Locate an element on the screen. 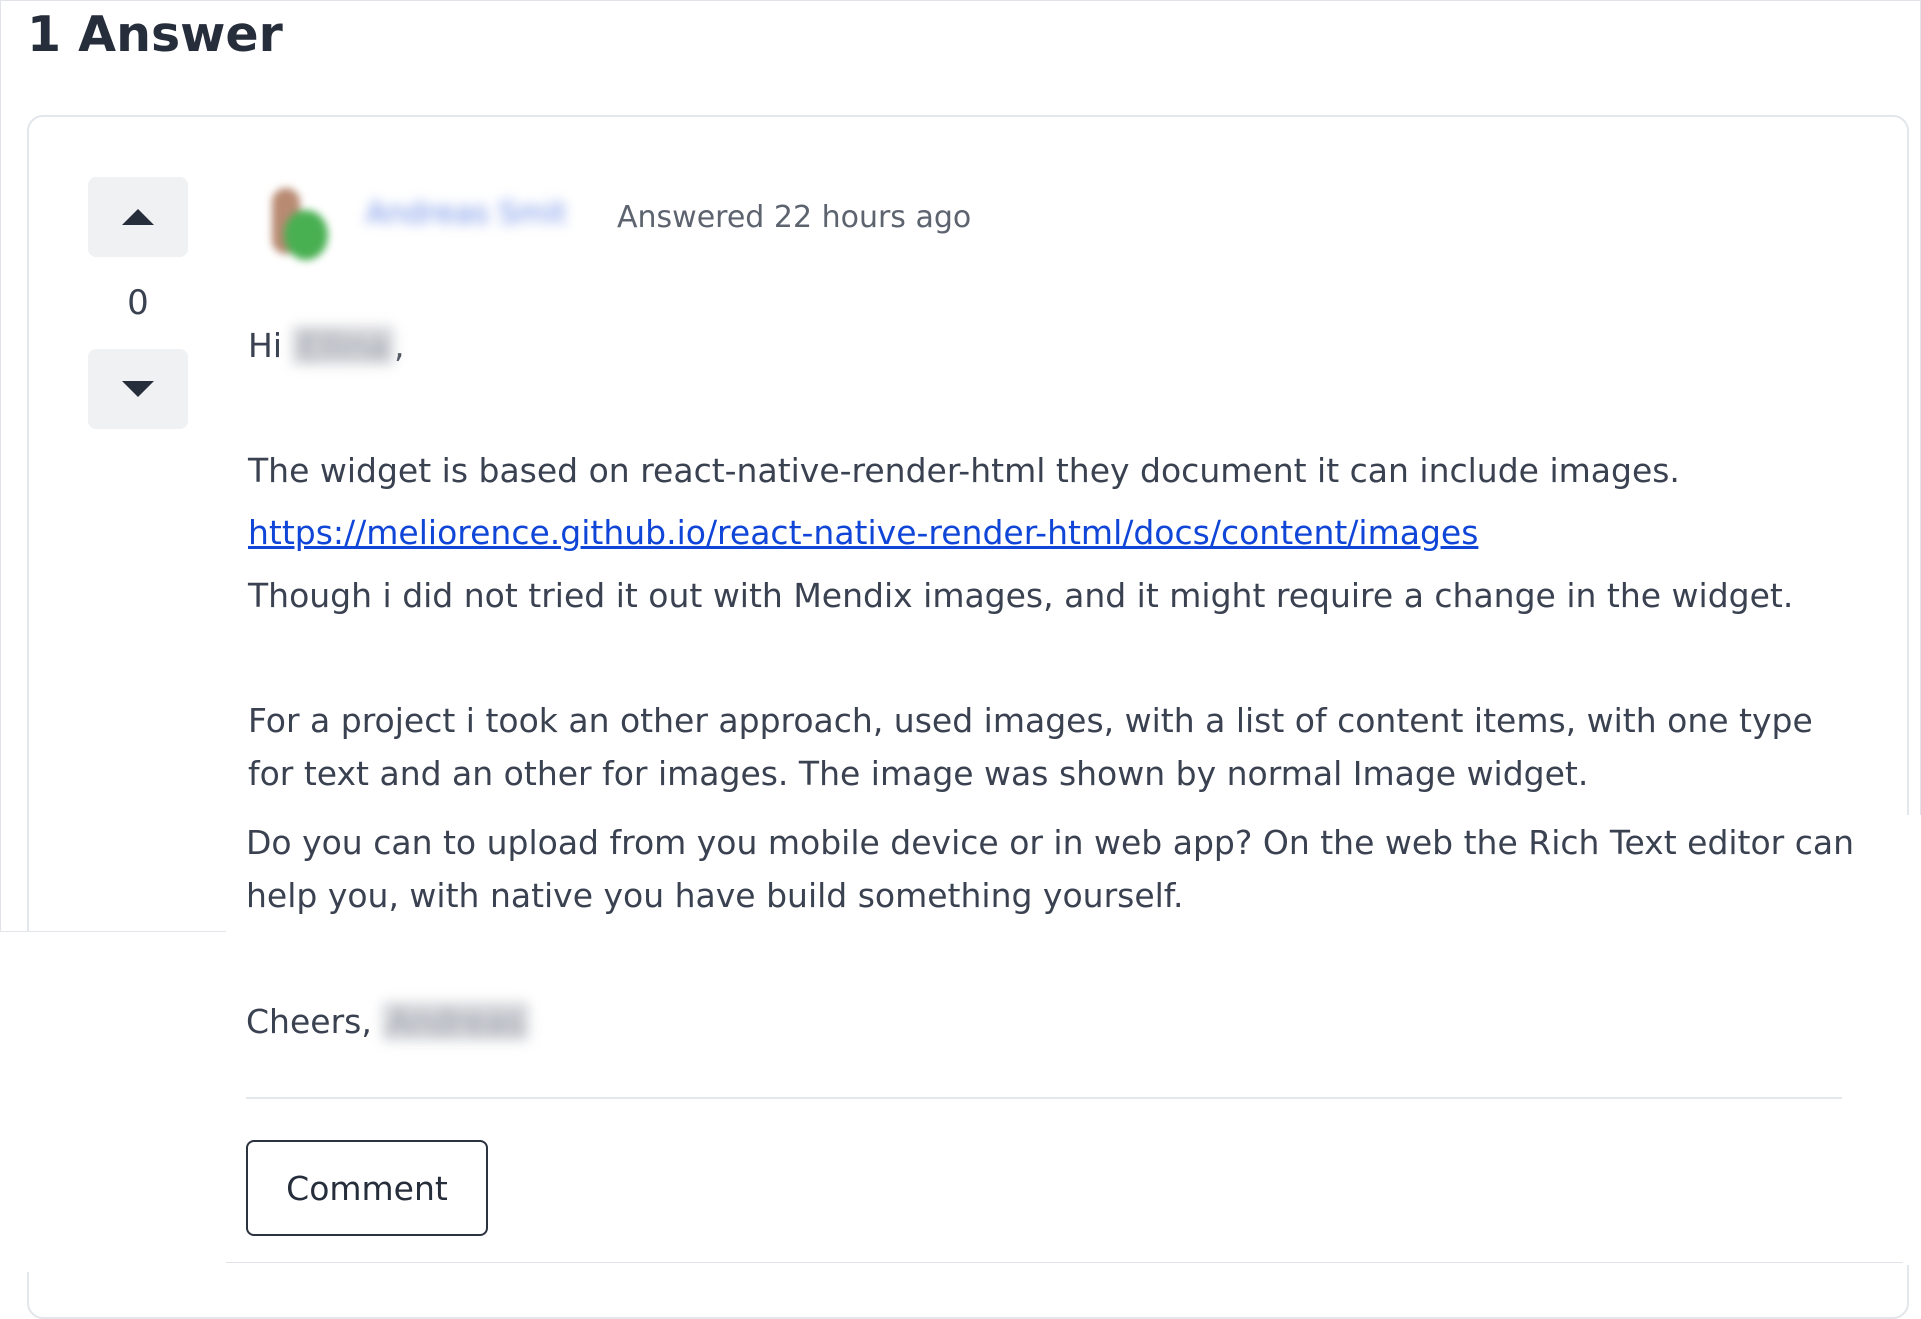 The width and height of the screenshot is (1921, 1319). downvote-button is located at coordinates (138, 389).